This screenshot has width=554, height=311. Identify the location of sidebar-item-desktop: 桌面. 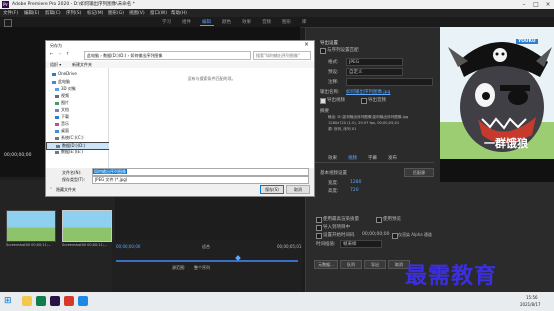
(62, 131).